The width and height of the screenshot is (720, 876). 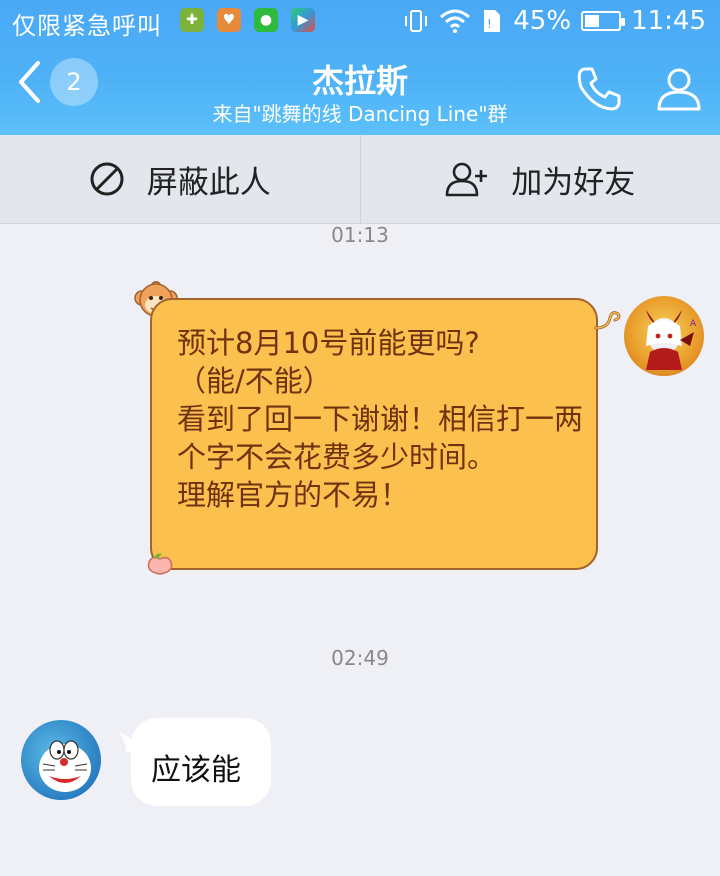 I want to click on sender-avatar, so click(x=61, y=760).